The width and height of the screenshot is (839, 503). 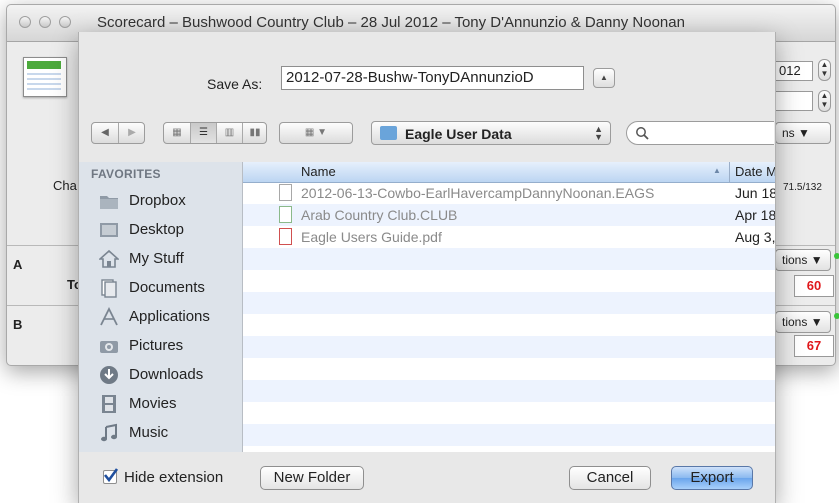 I want to click on favorites-header: FAVORITES, so click(x=126, y=174).